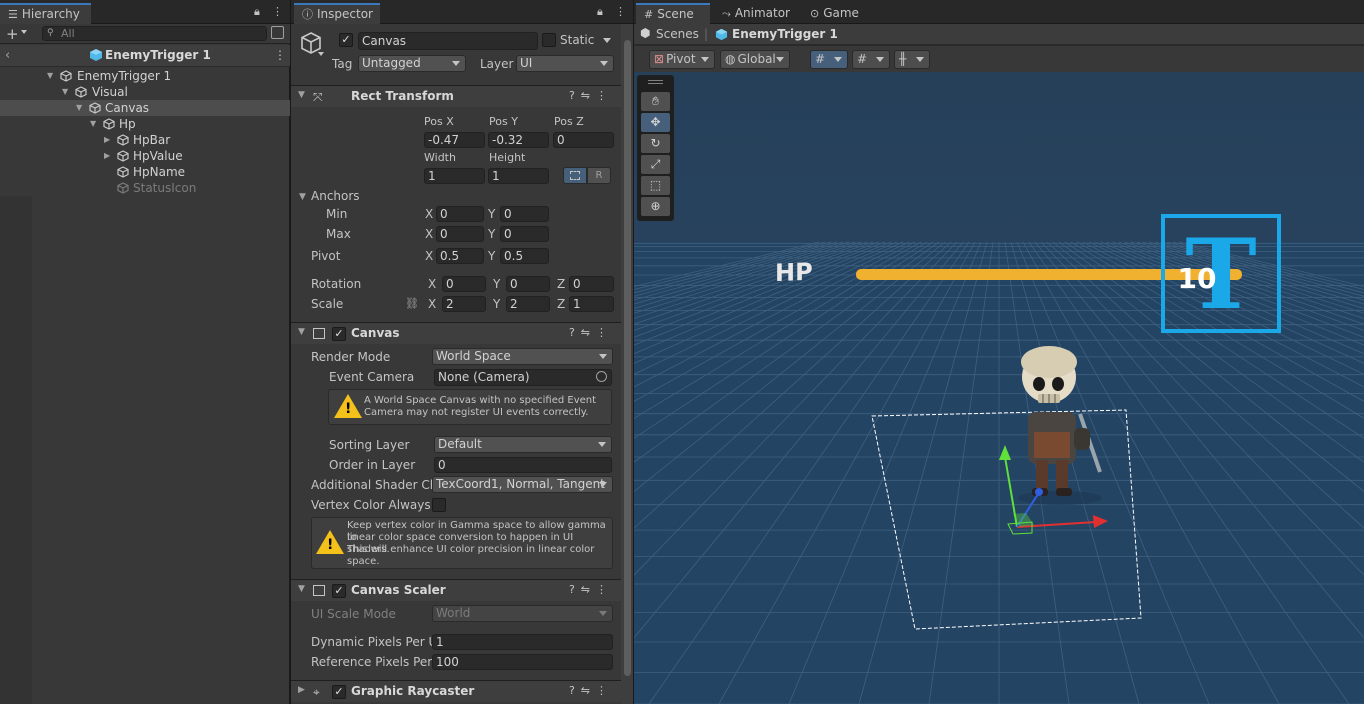 The width and height of the screenshot is (1364, 704). What do you see at coordinates (518, 140) in the screenshot?
I see `pos-y-field: -0.32` at bounding box center [518, 140].